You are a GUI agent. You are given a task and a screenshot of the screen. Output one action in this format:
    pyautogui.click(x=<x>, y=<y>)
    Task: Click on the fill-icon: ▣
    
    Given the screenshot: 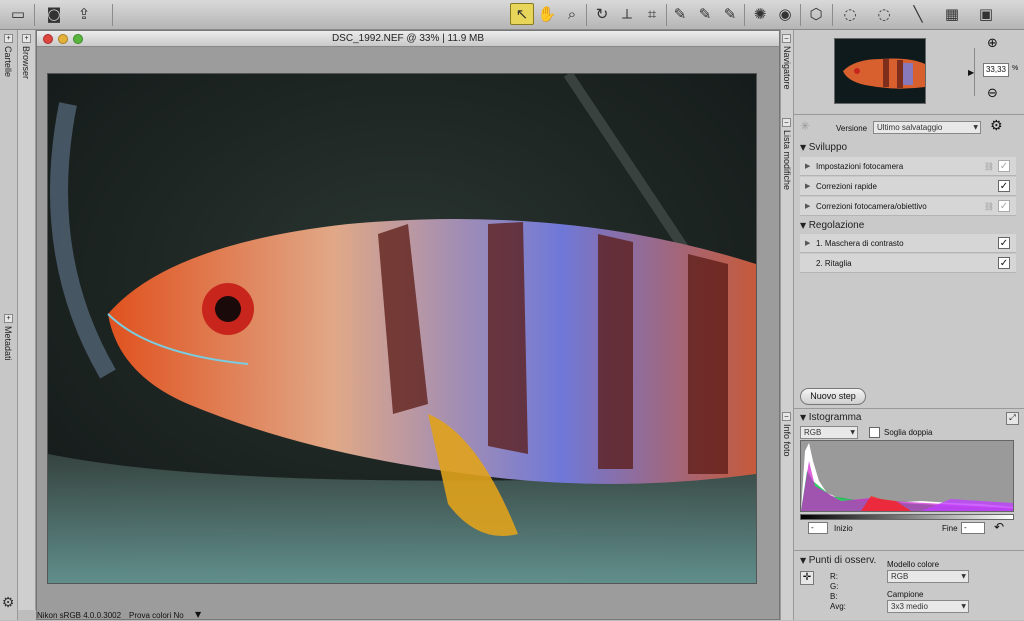 What is the action you would take?
    pyautogui.click(x=986, y=14)
    